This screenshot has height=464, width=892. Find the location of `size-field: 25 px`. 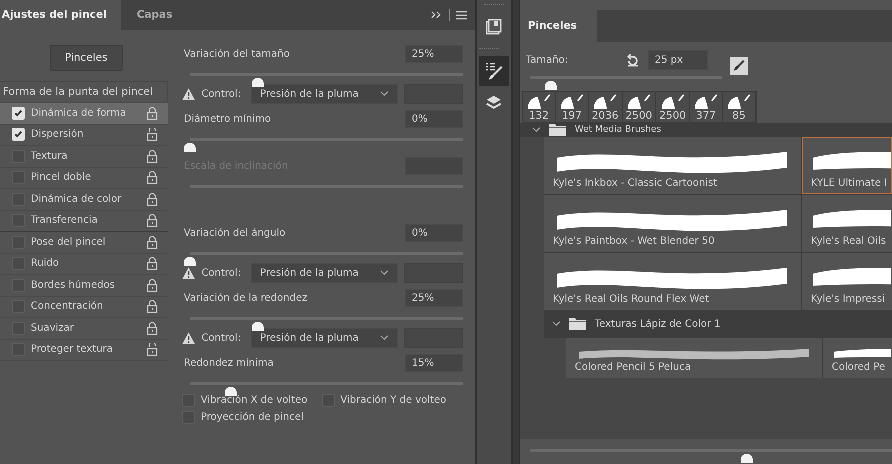

size-field: 25 px is located at coordinates (678, 60).